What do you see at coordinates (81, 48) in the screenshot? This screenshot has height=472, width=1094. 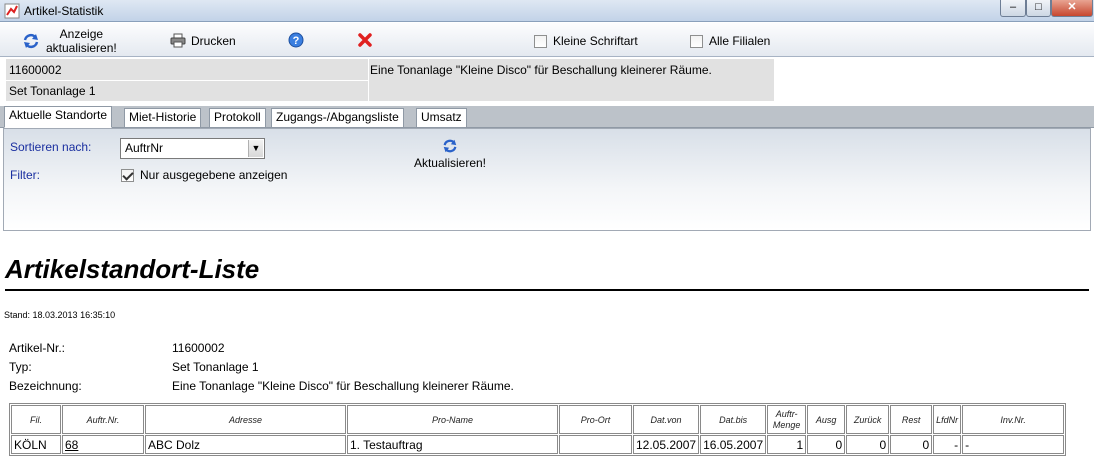 I see `refresh-label-line2: aktualisieren!` at bounding box center [81, 48].